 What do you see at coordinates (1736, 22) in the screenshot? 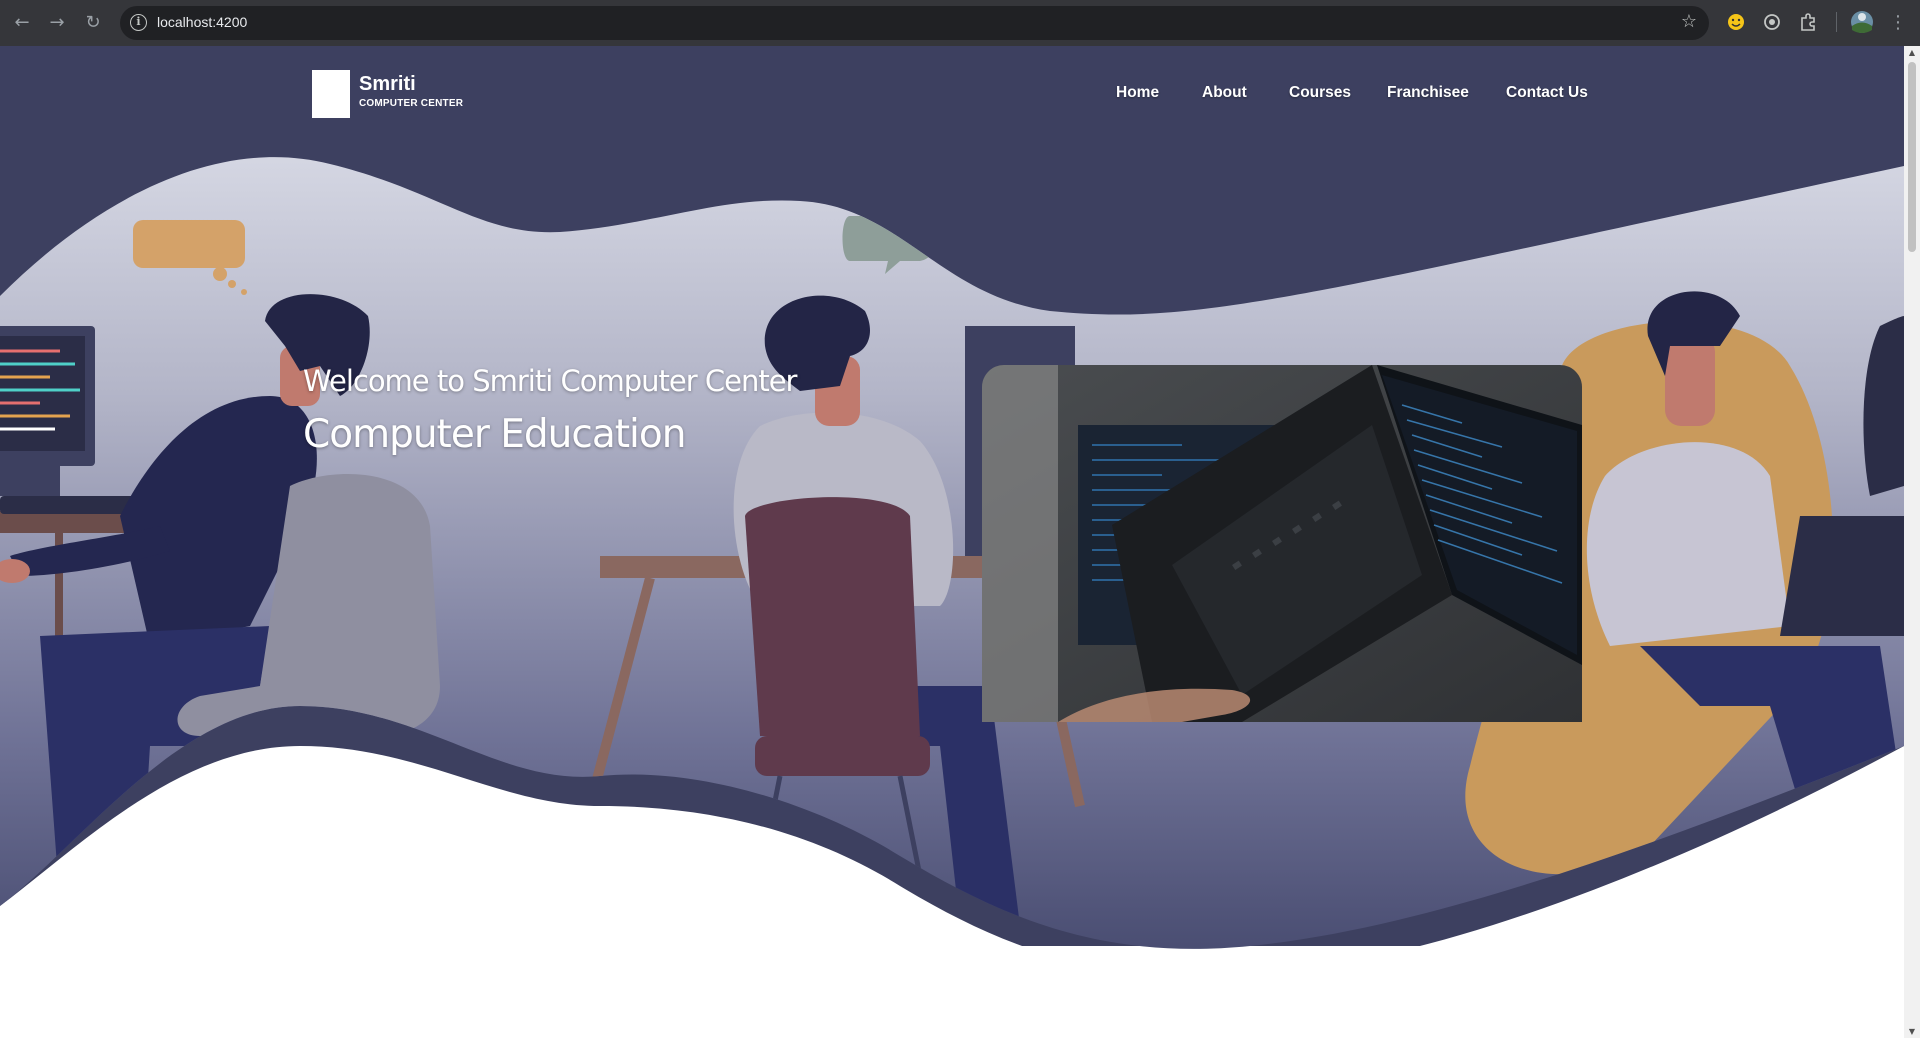
I see `extension-emoji-icon` at bounding box center [1736, 22].